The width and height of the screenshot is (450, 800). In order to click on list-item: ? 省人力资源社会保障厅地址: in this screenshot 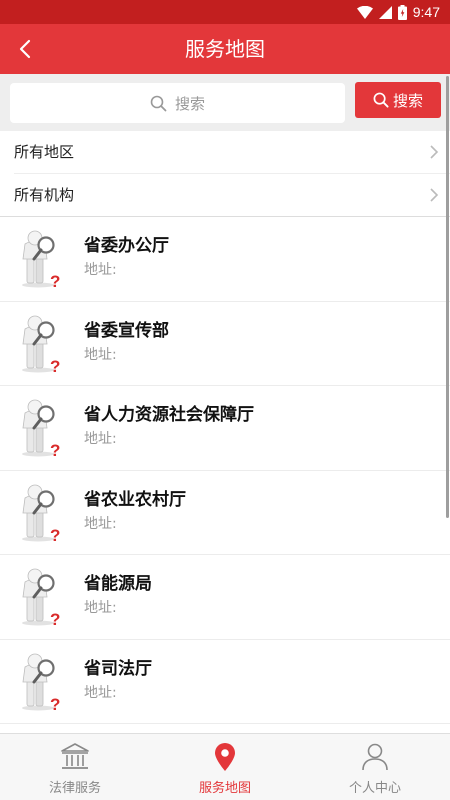, I will do `click(225, 428)`.